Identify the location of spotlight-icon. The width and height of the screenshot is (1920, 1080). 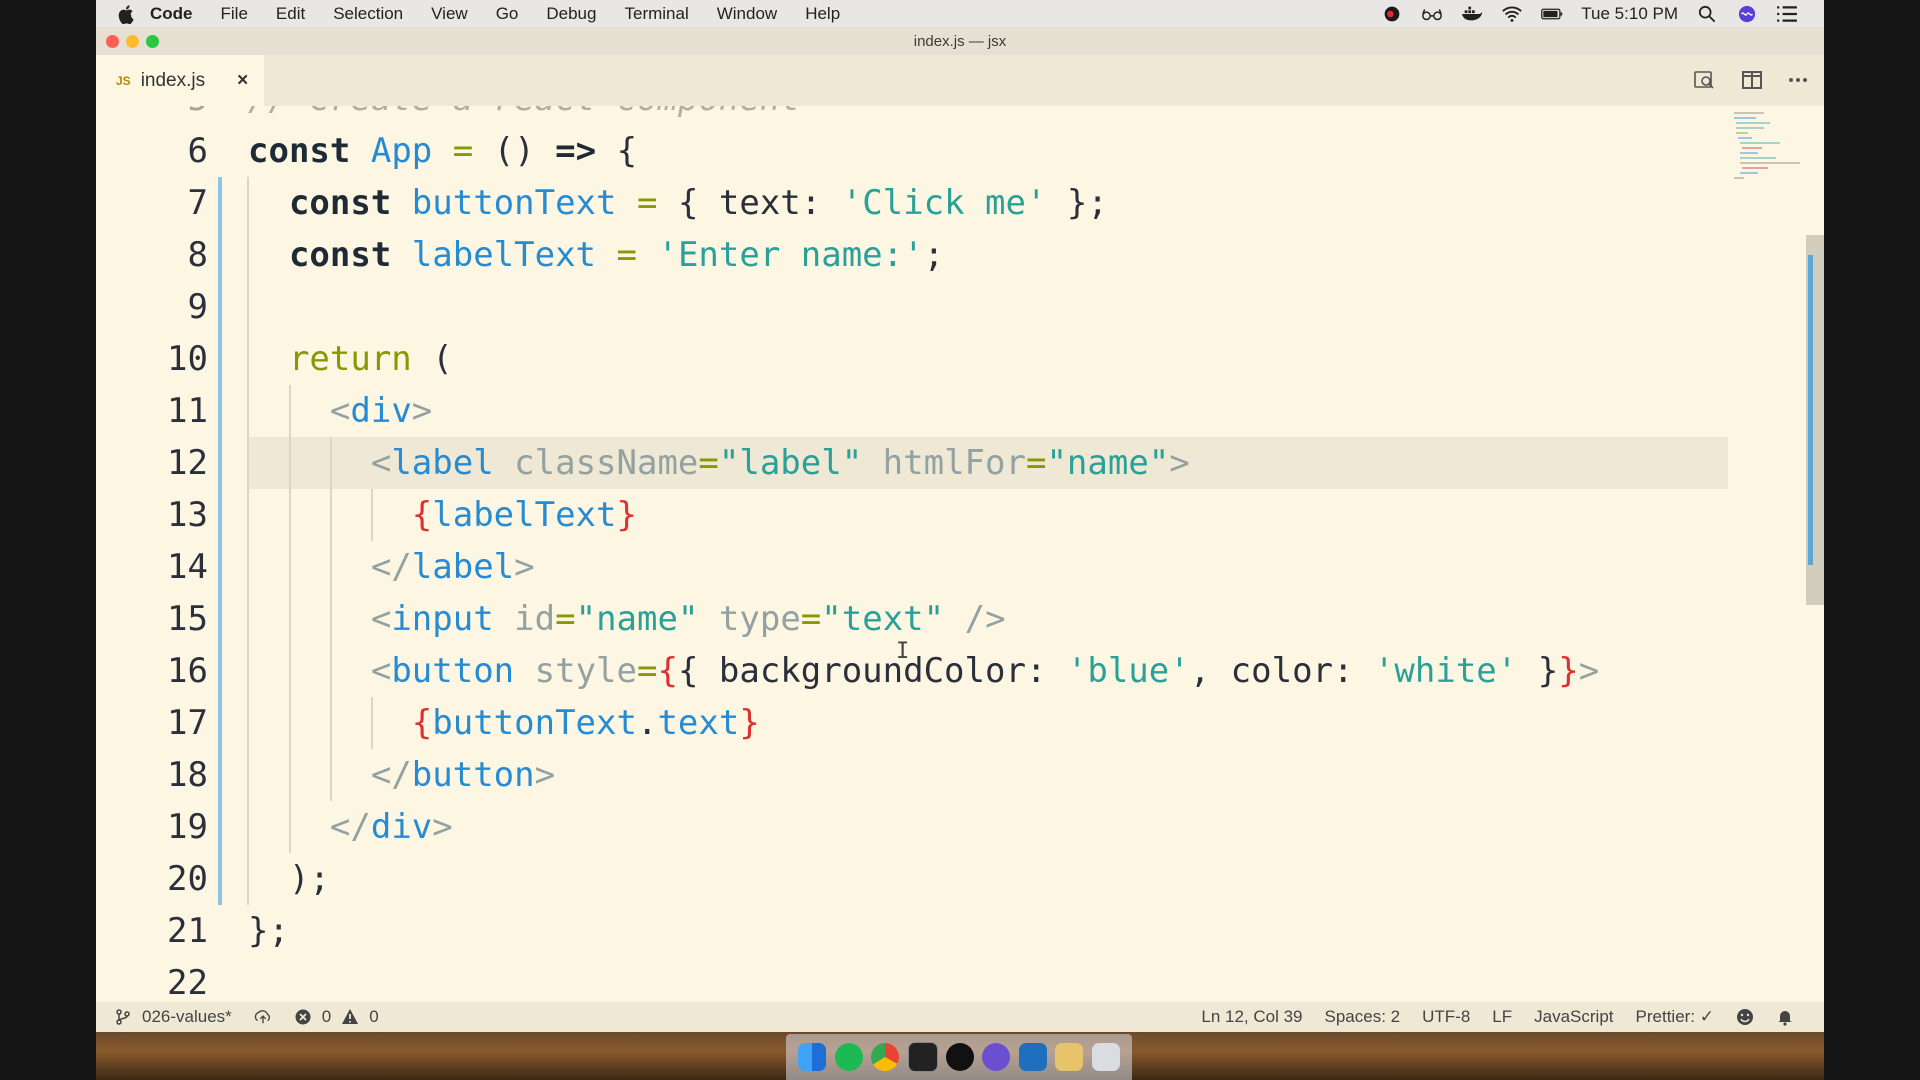
(1707, 14).